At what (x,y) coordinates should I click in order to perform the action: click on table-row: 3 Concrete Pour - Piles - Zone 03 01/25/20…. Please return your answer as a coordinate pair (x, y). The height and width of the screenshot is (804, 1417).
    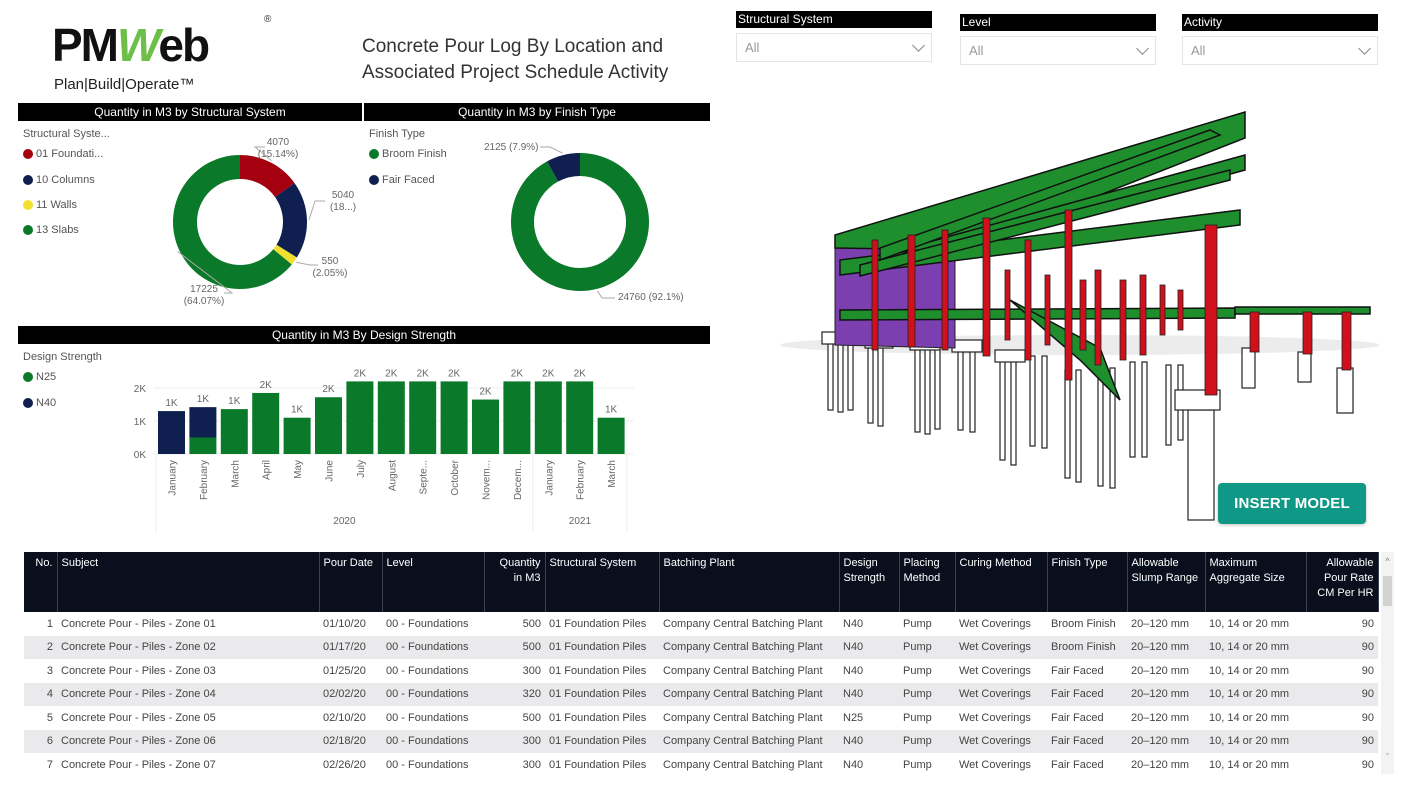
    Looking at the image, I should click on (701, 671).